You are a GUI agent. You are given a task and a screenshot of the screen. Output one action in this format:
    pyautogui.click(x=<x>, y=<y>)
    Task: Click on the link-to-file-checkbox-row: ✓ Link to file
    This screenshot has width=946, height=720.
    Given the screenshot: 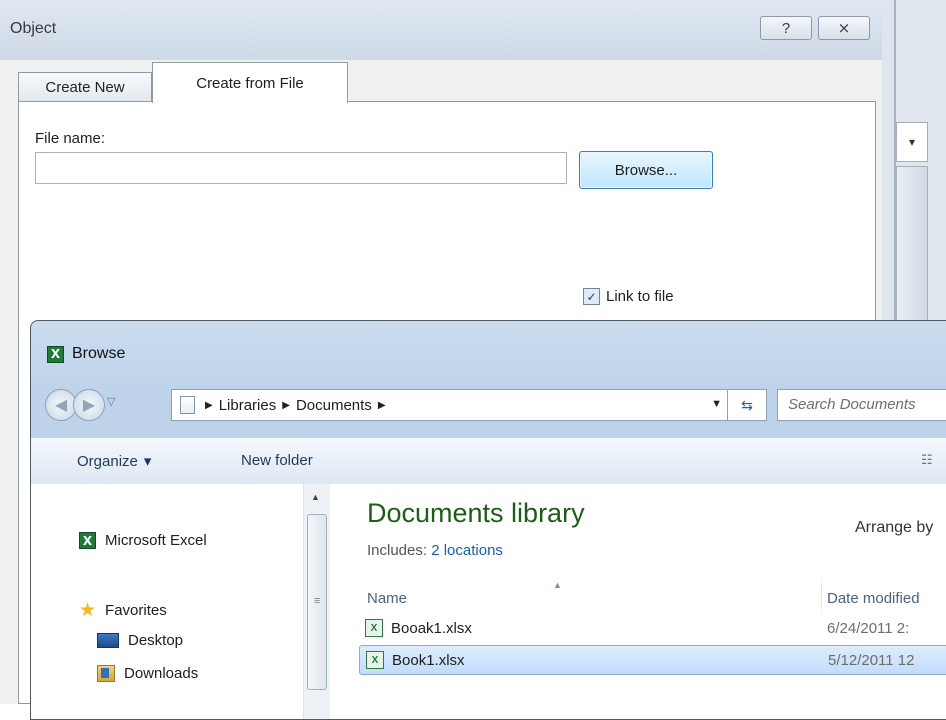 What is the action you would take?
    pyautogui.click(x=628, y=296)
    